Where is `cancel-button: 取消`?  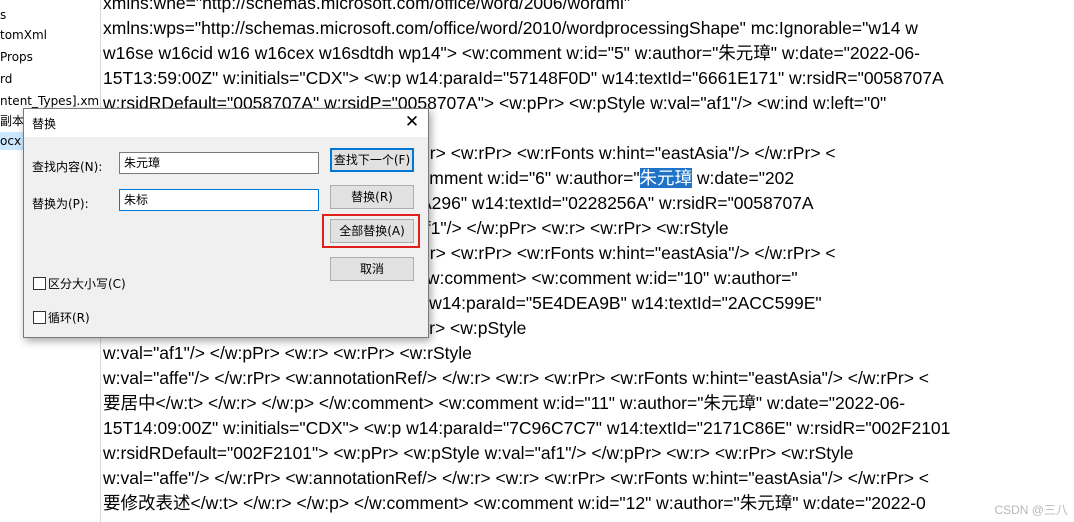
cancel-button: 取消 is located at coordinates (372, 269).